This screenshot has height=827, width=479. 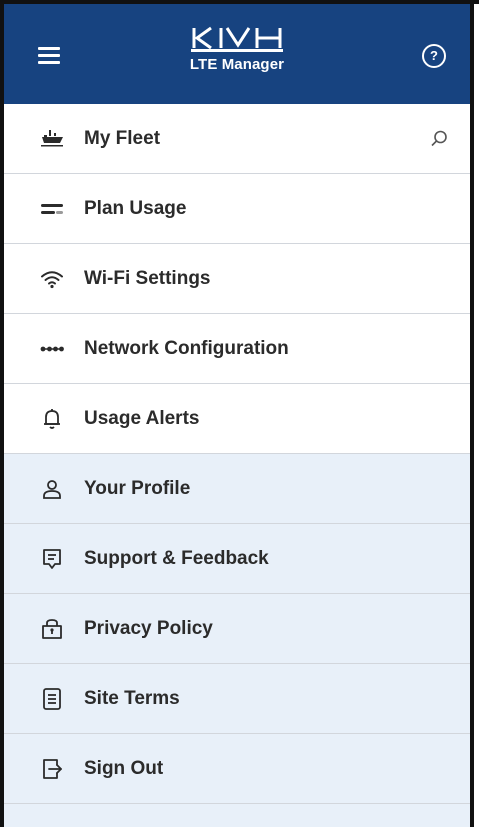 What do you see at coordinates (135, 208) in the screenshot?
I see `menu-item-label: Plan Usage` at bounding box center [135, 208].